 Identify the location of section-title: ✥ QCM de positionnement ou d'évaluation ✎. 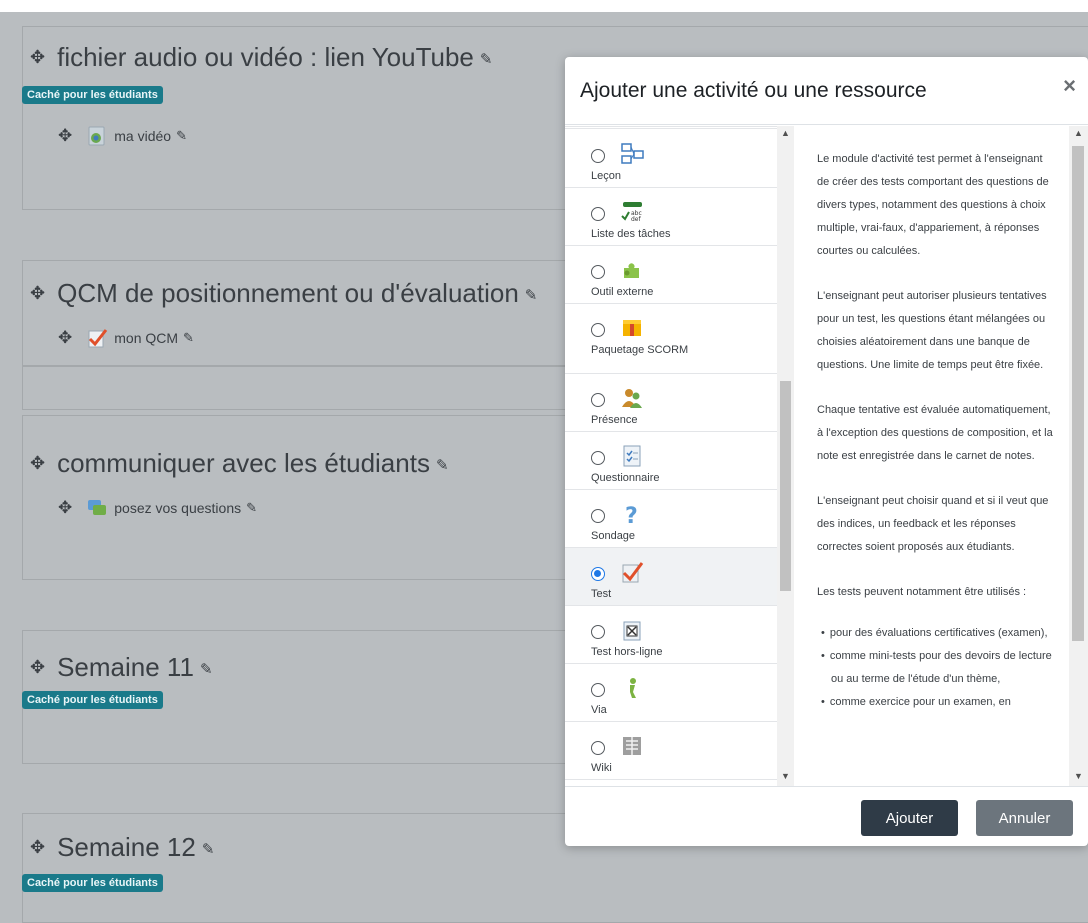
(283, 293).